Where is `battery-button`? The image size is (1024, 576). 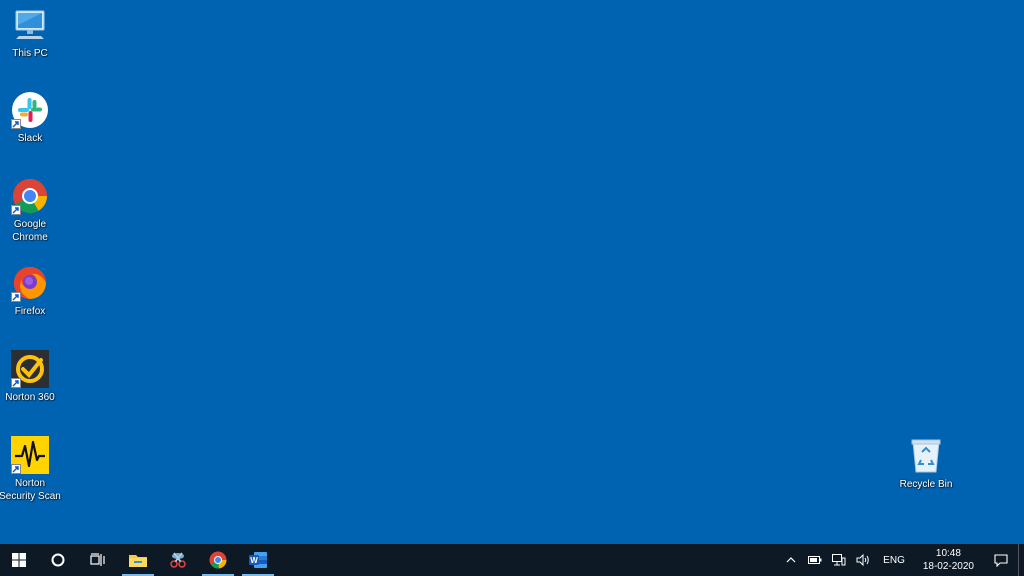 battery-button is located at coordinates (815, 560).